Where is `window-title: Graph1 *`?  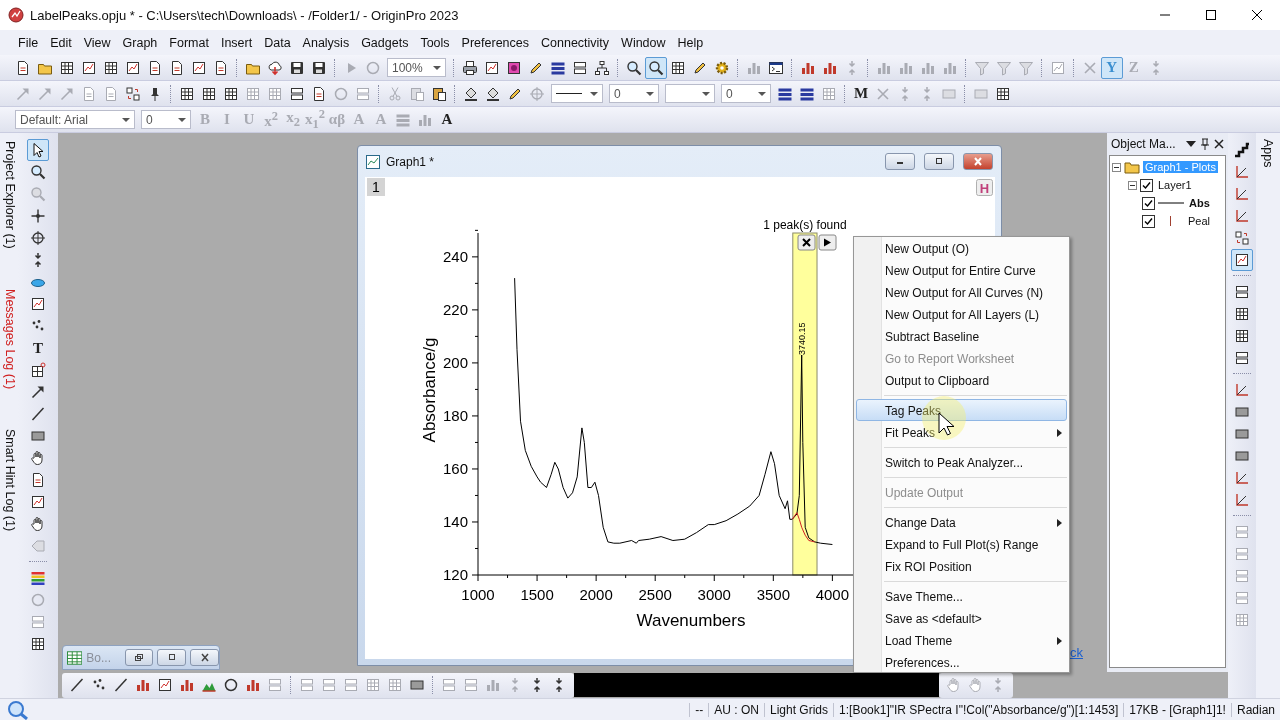
window-title: Graph1 * is located at coordinates (411, 161).